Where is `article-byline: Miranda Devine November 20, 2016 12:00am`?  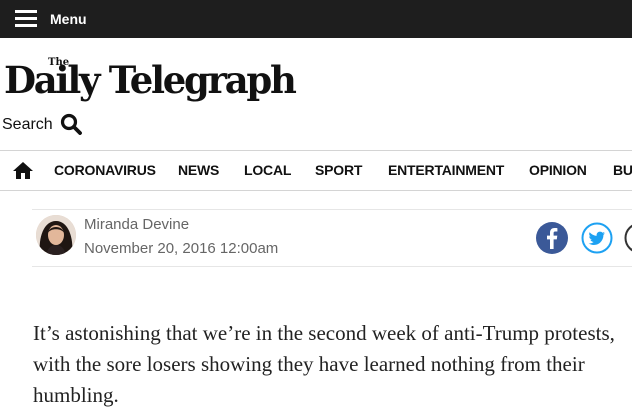
article-byline: Miranda Devine November 20, 2016 12:00am is located at coordinates (332, 238).